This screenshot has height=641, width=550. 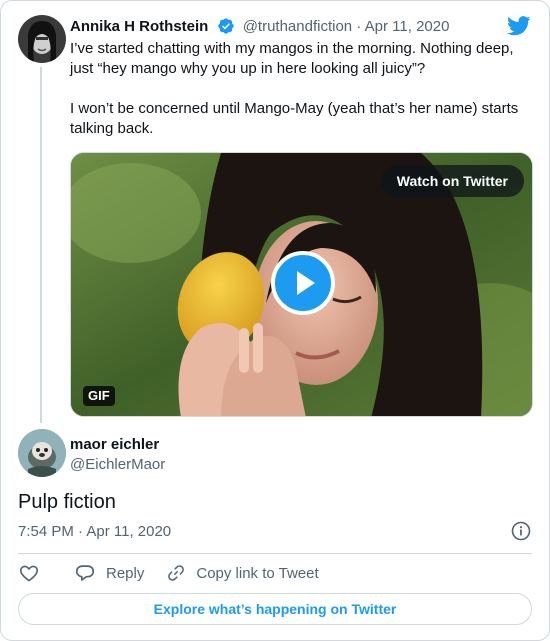 I want to click on like-button, so click(x=29, y=573).